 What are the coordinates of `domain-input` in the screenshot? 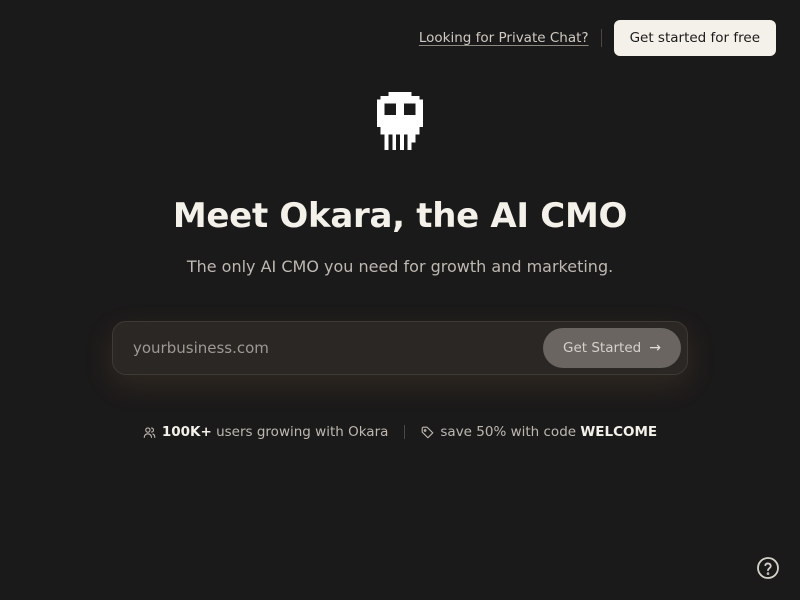 It's located at (328, 348).